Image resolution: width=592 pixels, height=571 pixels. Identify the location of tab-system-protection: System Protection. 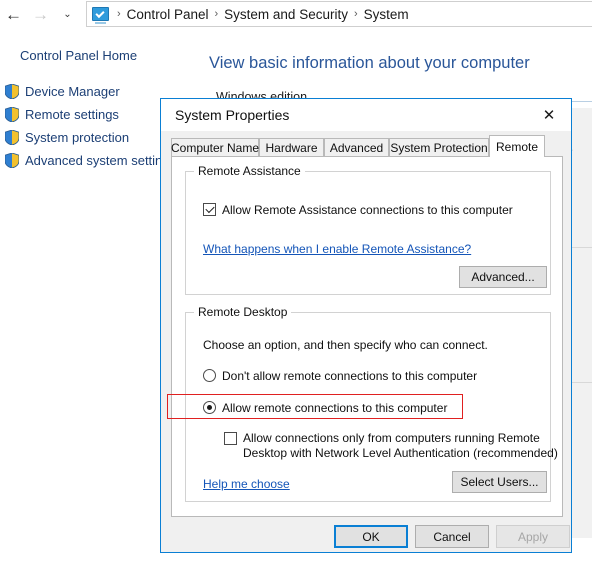
(439, 147).